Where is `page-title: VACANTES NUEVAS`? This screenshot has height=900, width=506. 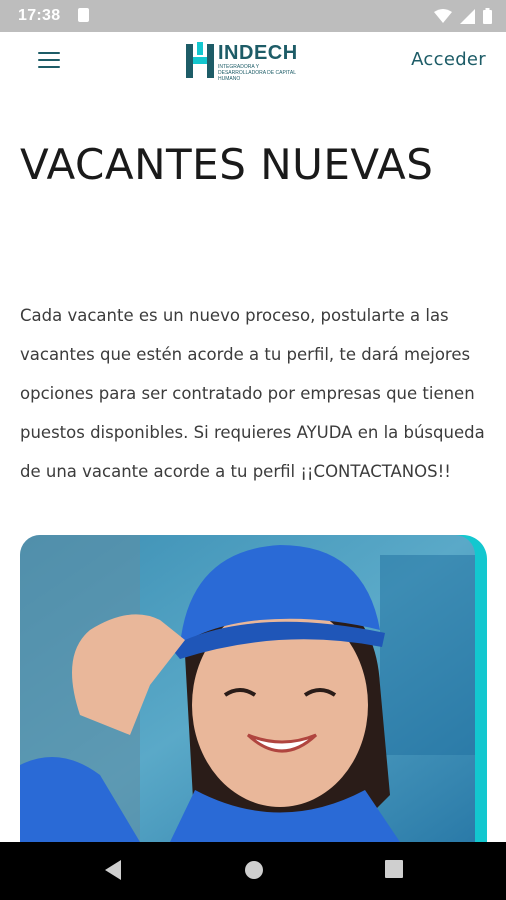
page-title: VACANTES NUEVAS is located at coordinates (227, 164).